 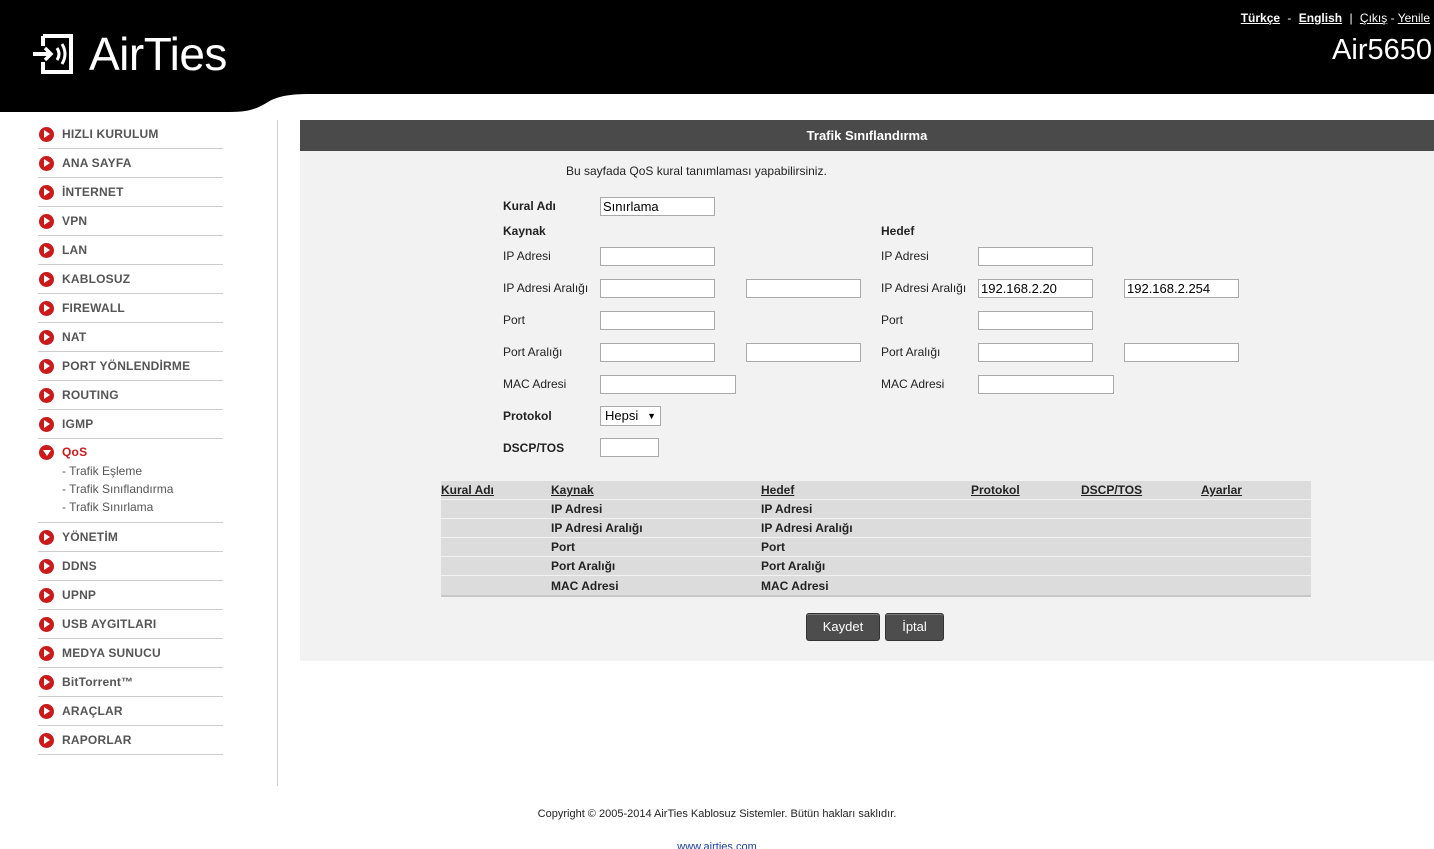 I want to click on sidebar-item-vpn: VPN, so click(x=130, y=221).